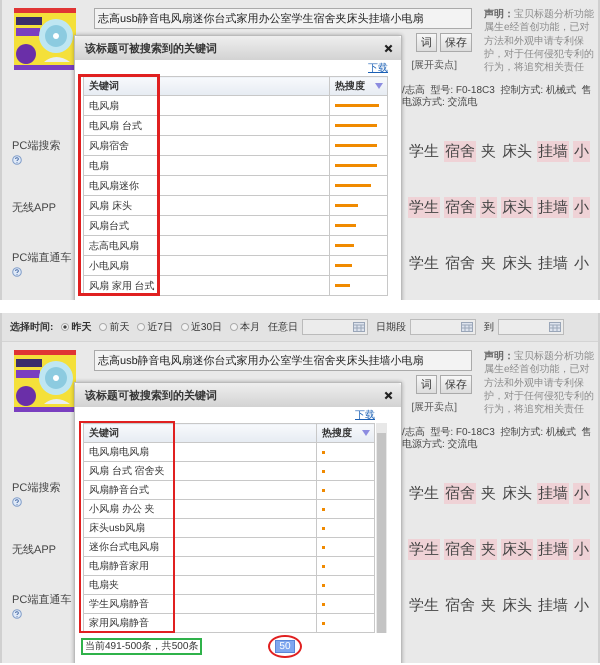  I want to click on radio-label: 前天, so click(119, 327).